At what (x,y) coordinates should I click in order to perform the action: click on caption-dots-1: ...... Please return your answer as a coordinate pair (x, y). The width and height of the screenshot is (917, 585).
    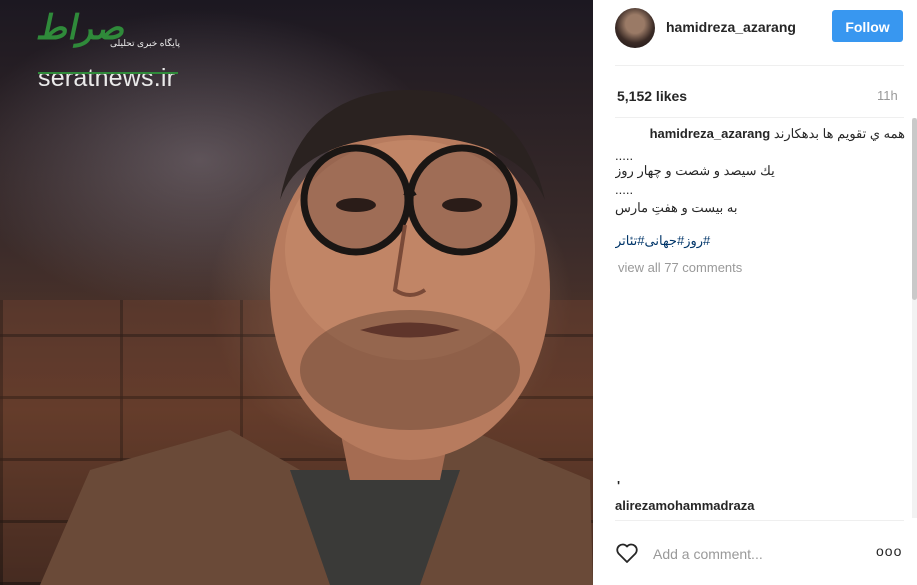
    Looking at the image, I should click on (624, 155).